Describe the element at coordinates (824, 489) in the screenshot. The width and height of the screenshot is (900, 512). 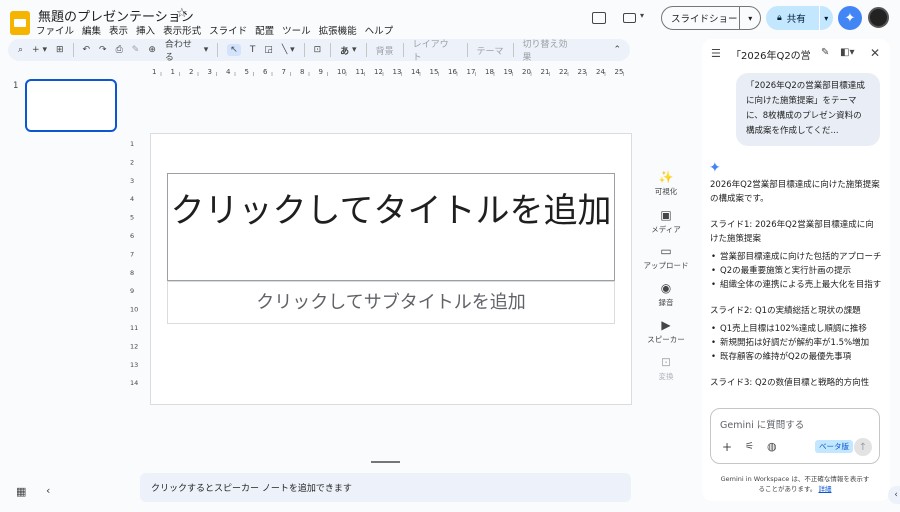
I see `learn-more-link: 詳細` at that location.